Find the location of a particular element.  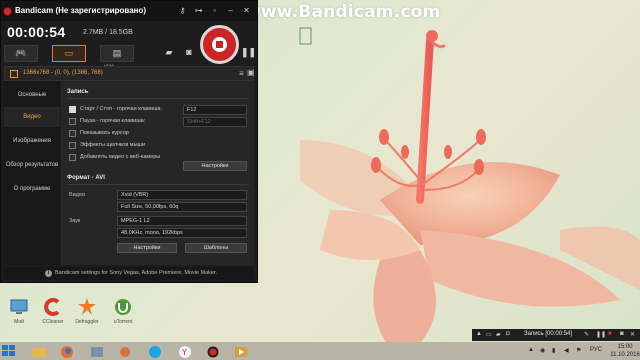

folder-button: ▰ is located at coordinates (169, 53).